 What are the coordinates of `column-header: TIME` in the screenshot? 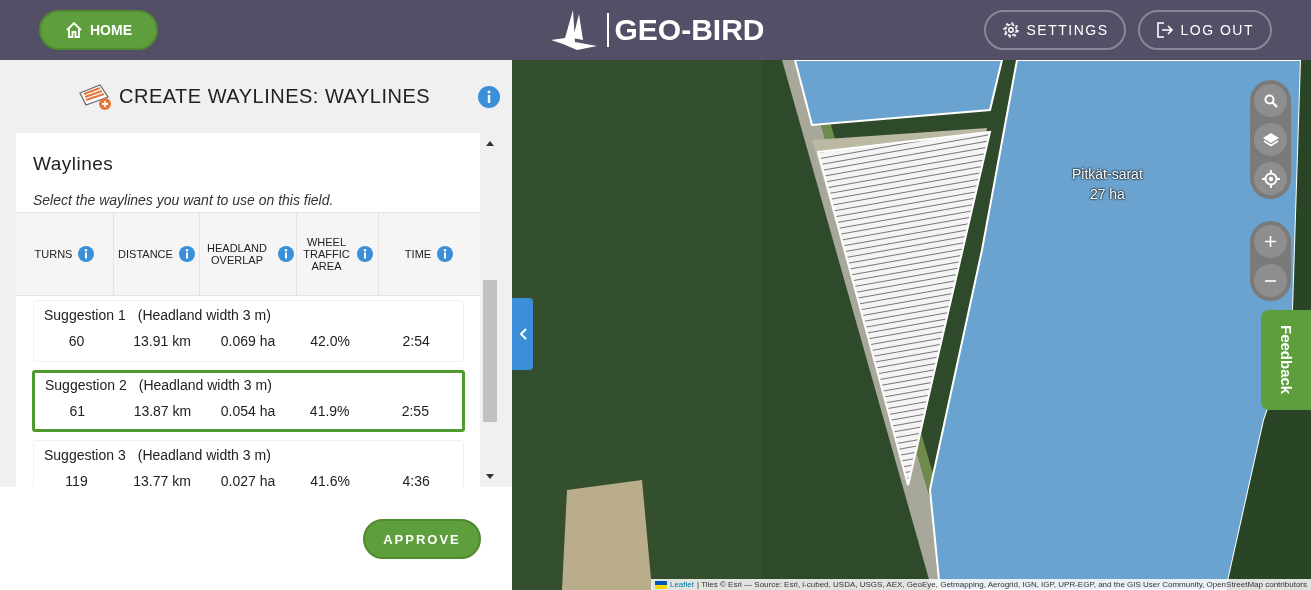 It's located at (418, 254).